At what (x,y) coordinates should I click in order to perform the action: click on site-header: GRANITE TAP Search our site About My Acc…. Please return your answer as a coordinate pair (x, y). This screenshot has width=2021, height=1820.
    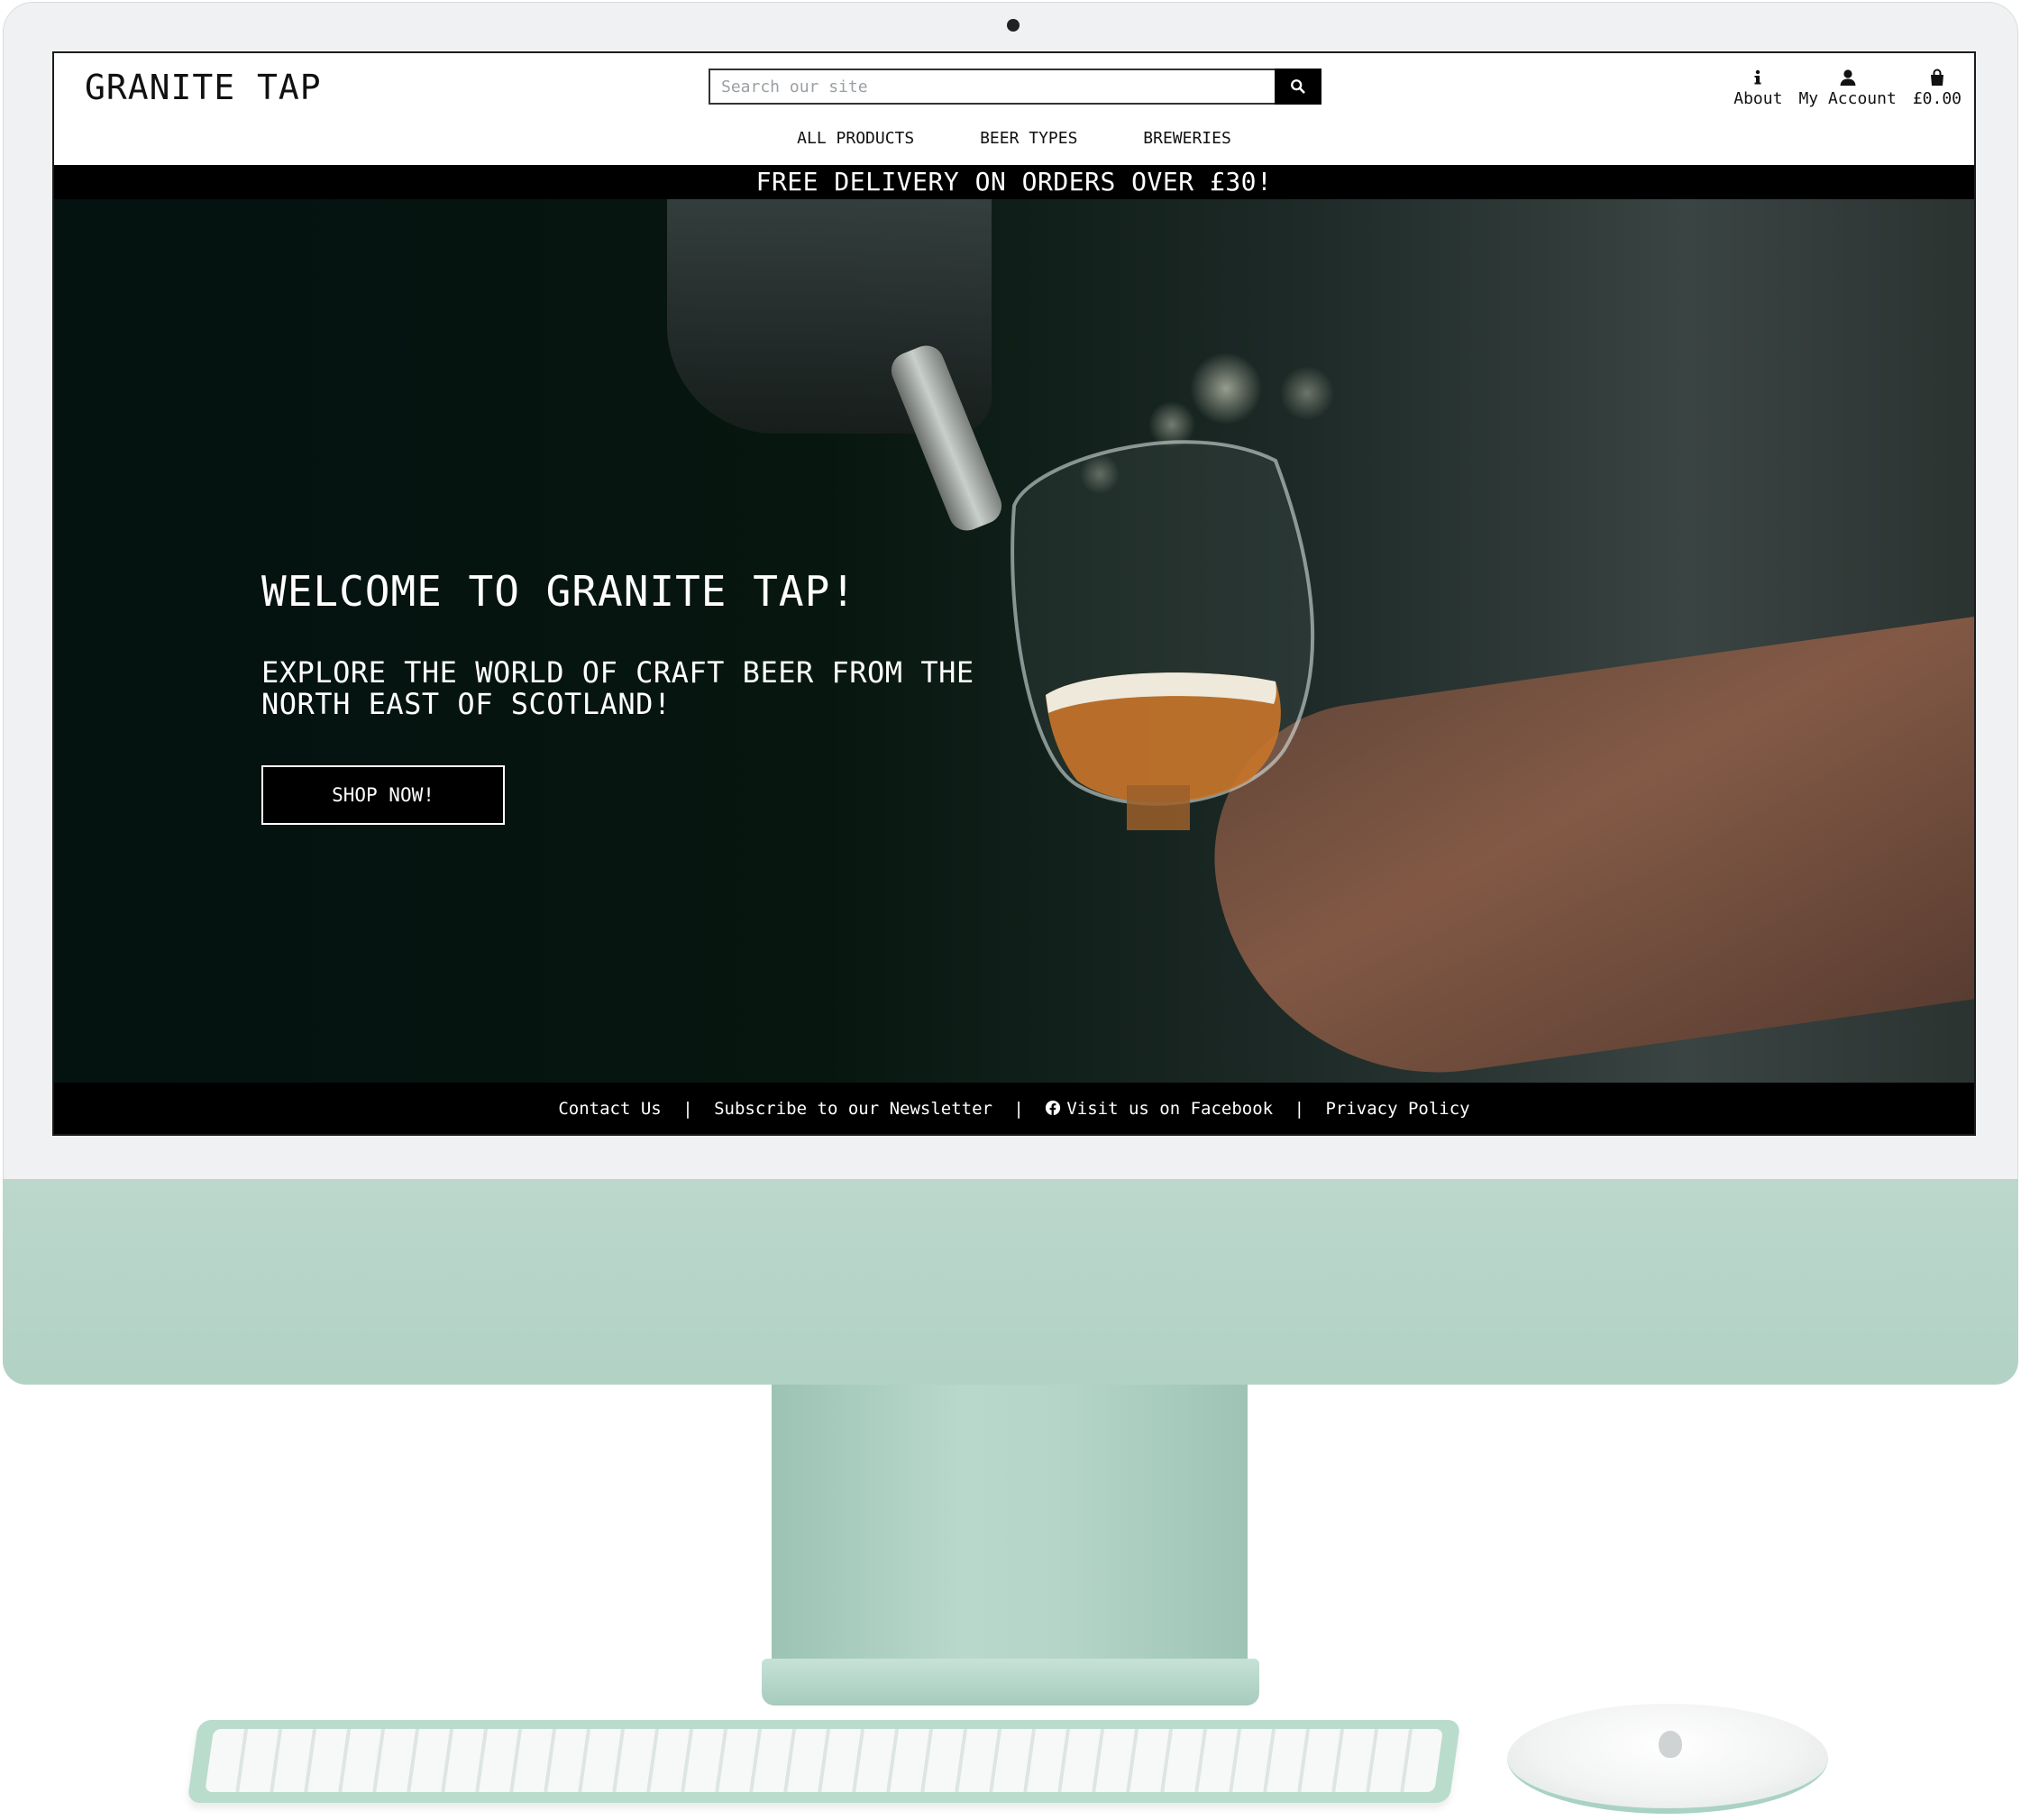
    Looking at the image, I should click on (1014, 109).